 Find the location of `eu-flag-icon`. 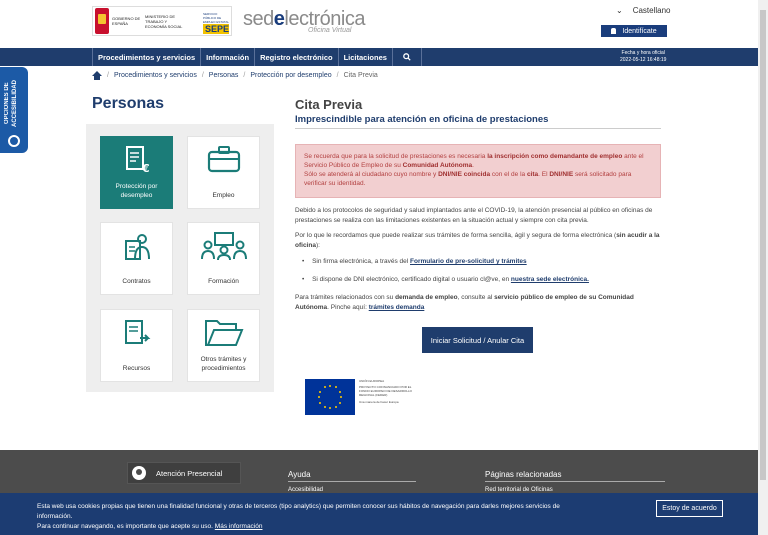

eu-flag-icon is located at coordinates (330, 397).